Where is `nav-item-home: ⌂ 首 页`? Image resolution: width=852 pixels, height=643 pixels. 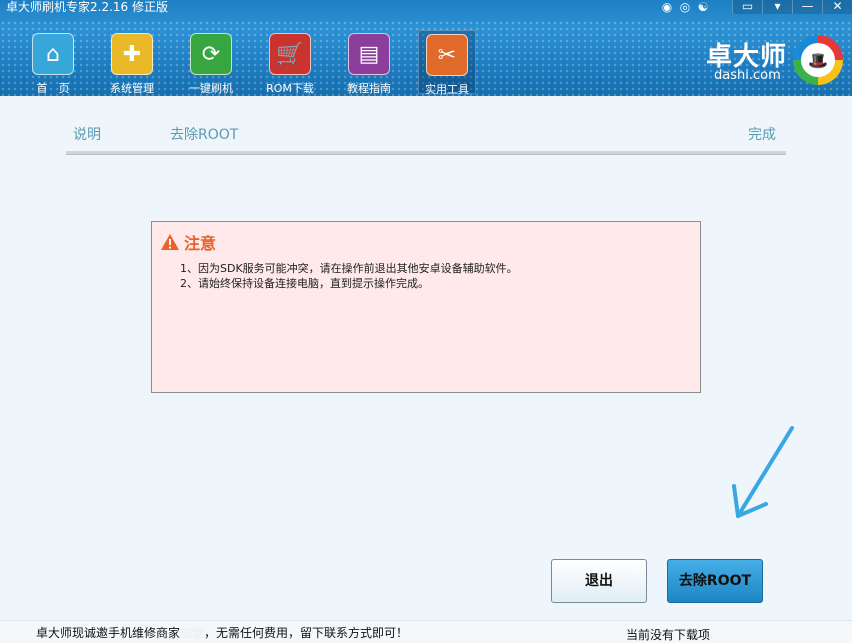 nav-item-home: ⌂ 首 页 is located at coordinates (53, 62).